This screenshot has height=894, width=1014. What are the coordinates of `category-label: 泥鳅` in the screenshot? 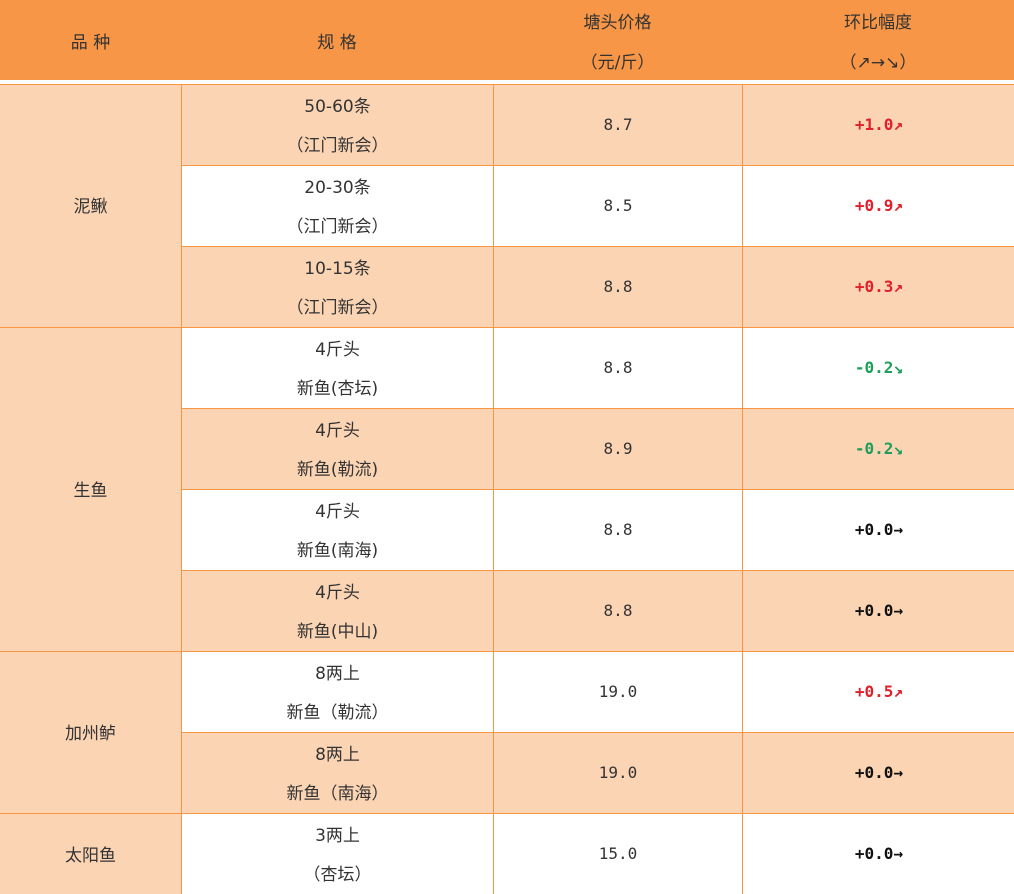 It's located at (90, 207).